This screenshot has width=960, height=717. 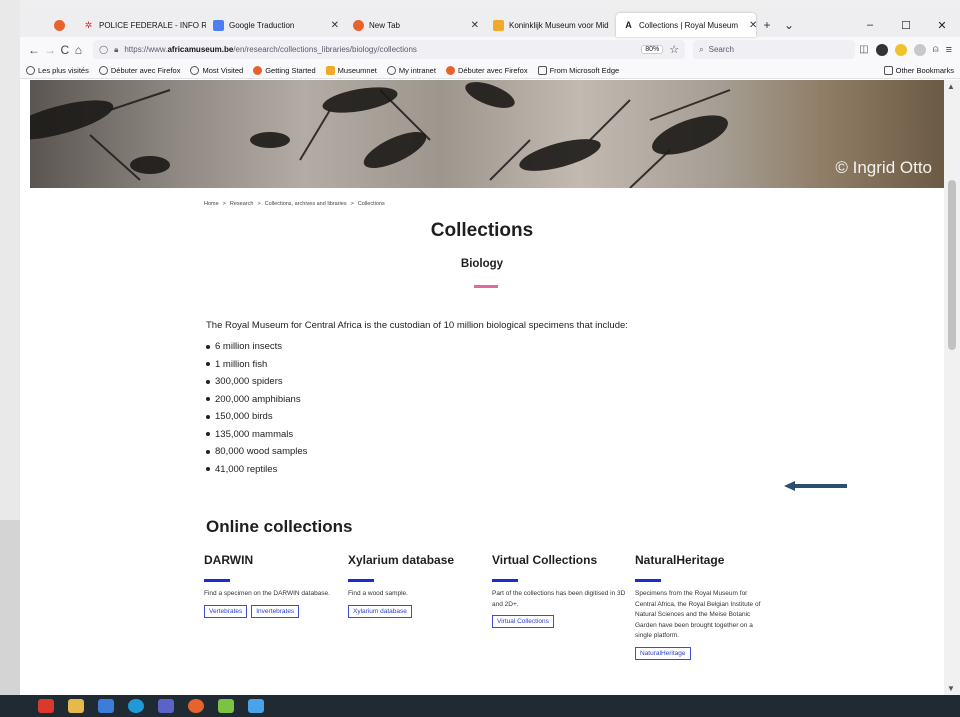 I want to click on collection-title: DARWIN, so click(x=229, y=560).